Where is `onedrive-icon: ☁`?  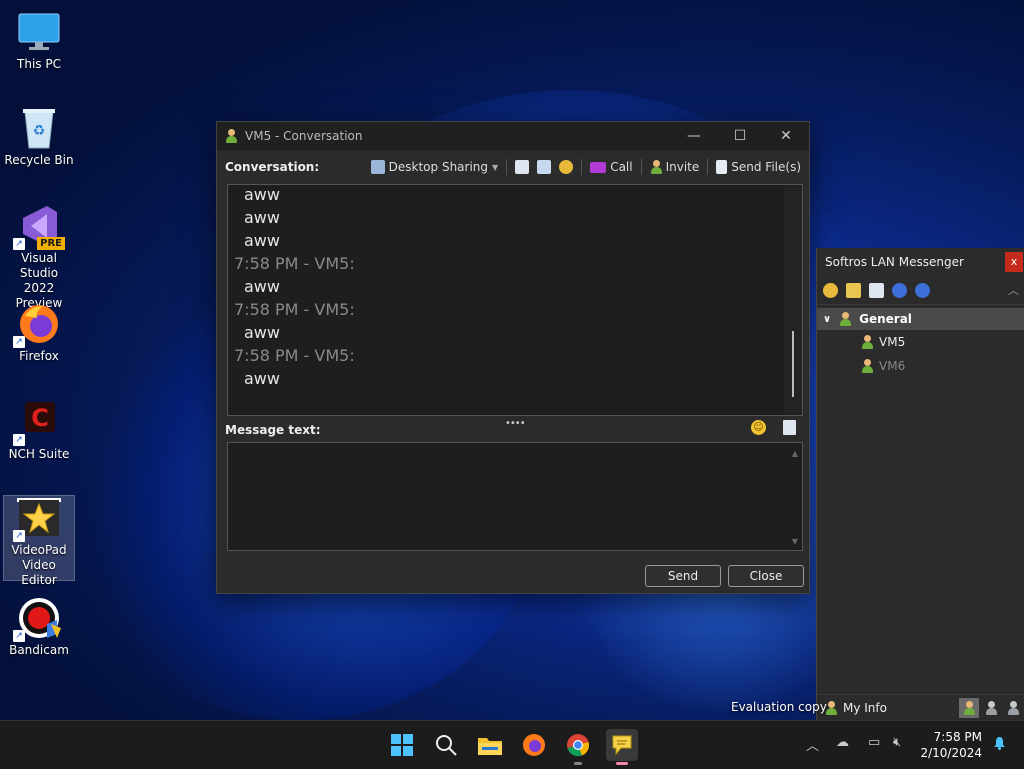
onedrive-icon: ☁ is located at coordinates (842, 742).